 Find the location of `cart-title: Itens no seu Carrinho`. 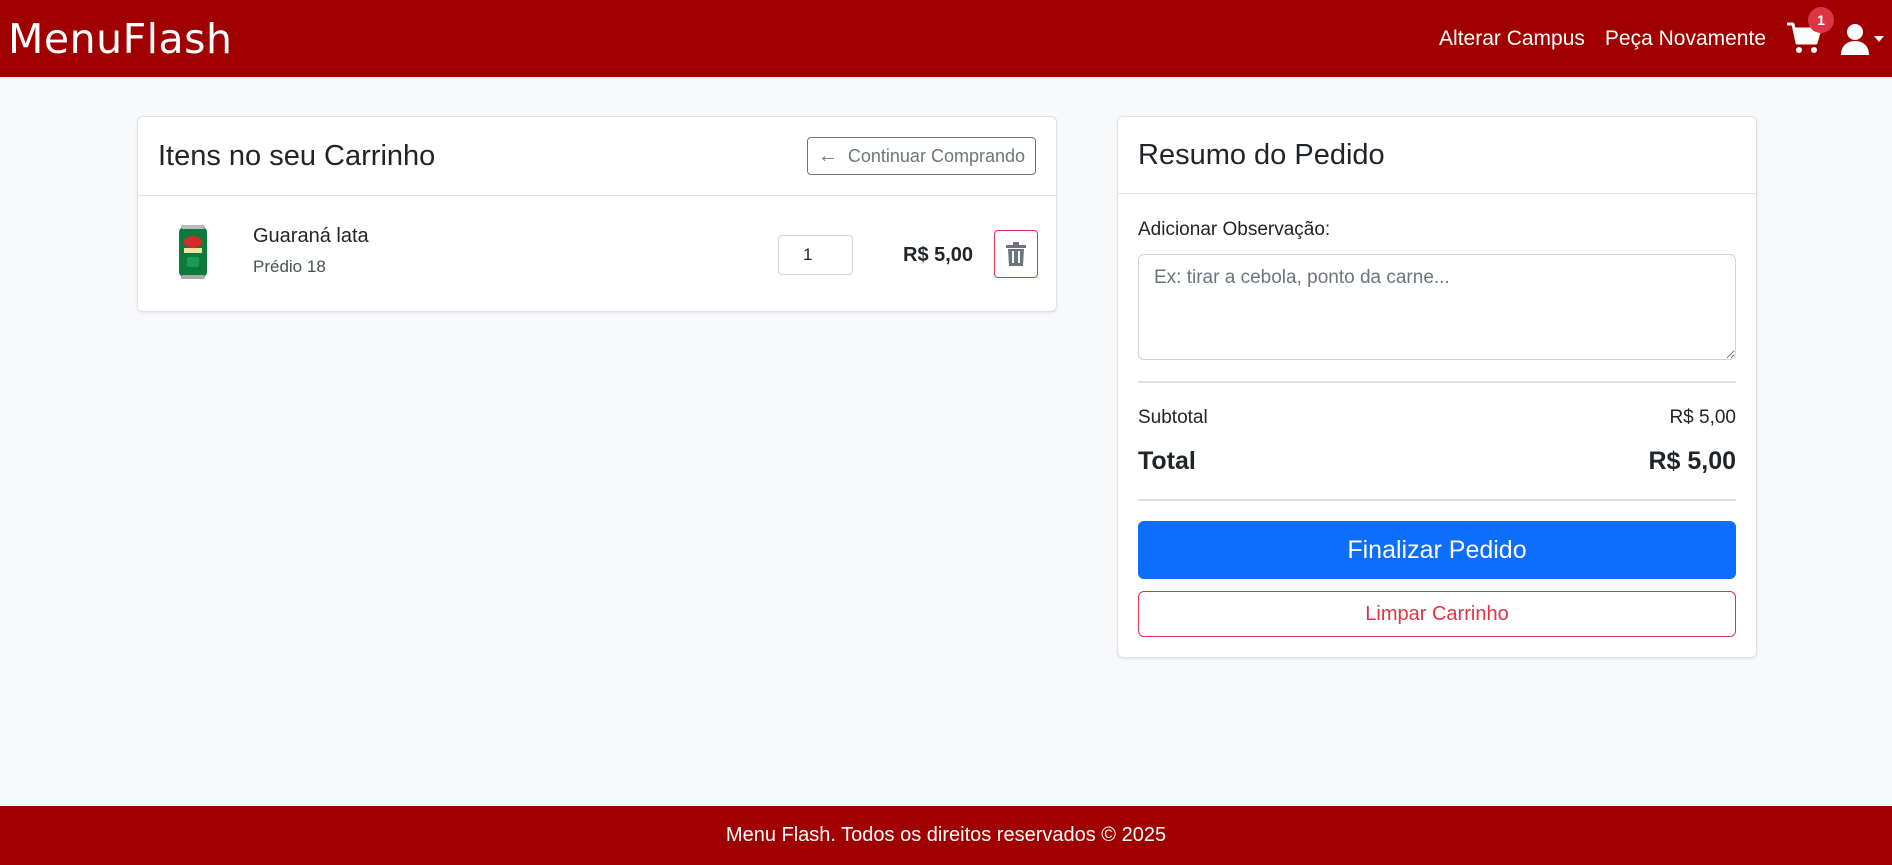

cart-title: Itens no seu Carrinho is located at coordinates (297, 155).